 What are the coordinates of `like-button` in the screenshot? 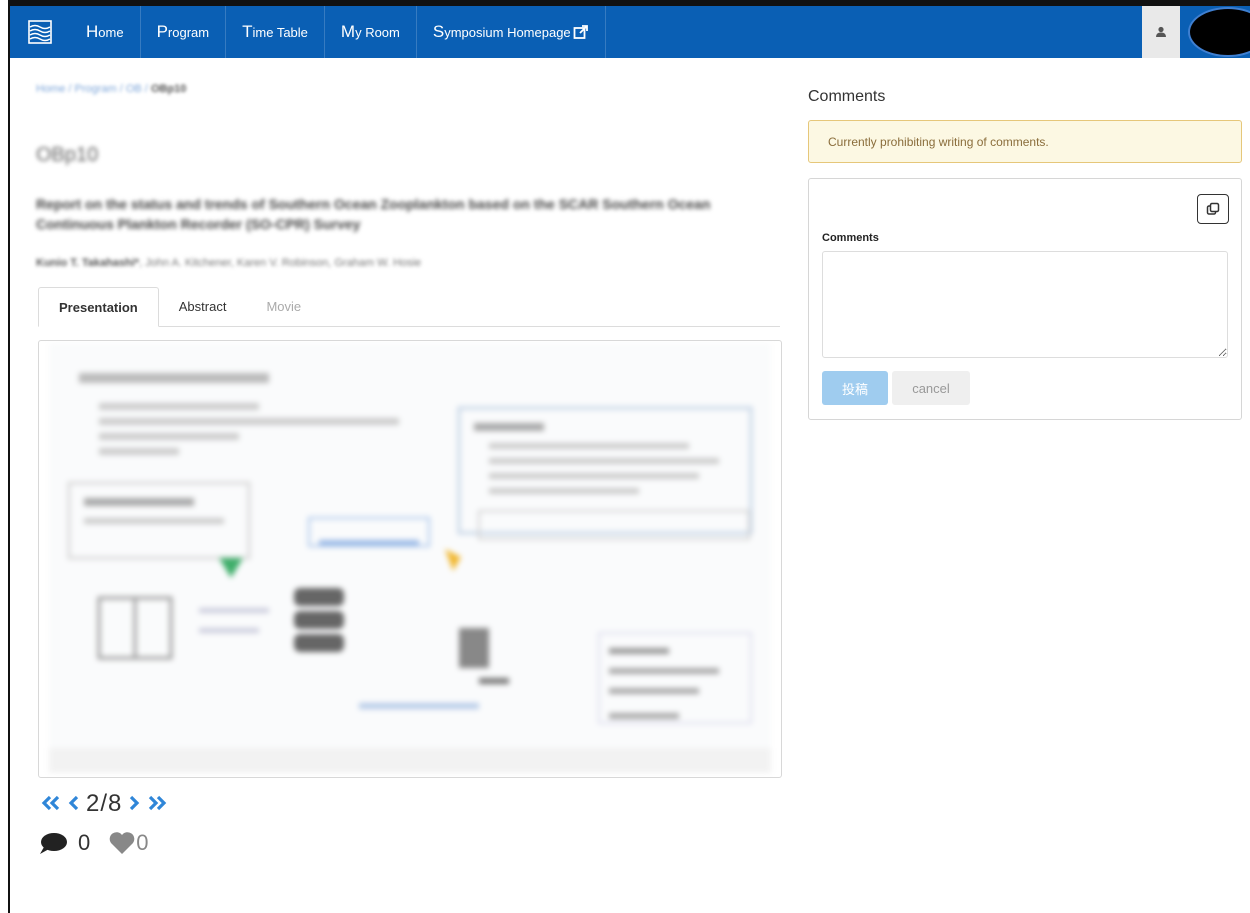 It's located at (122, 843).